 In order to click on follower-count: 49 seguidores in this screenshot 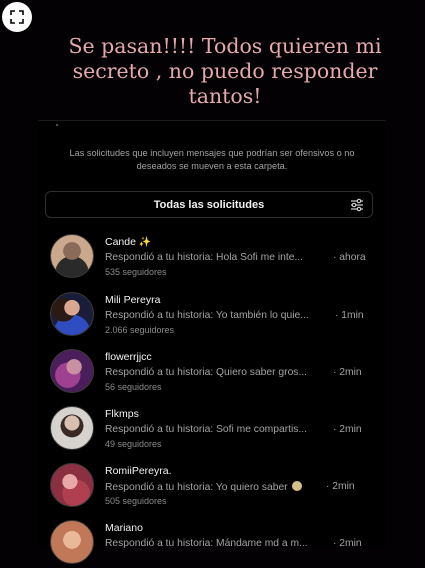, I will do `click(133, 444)`.